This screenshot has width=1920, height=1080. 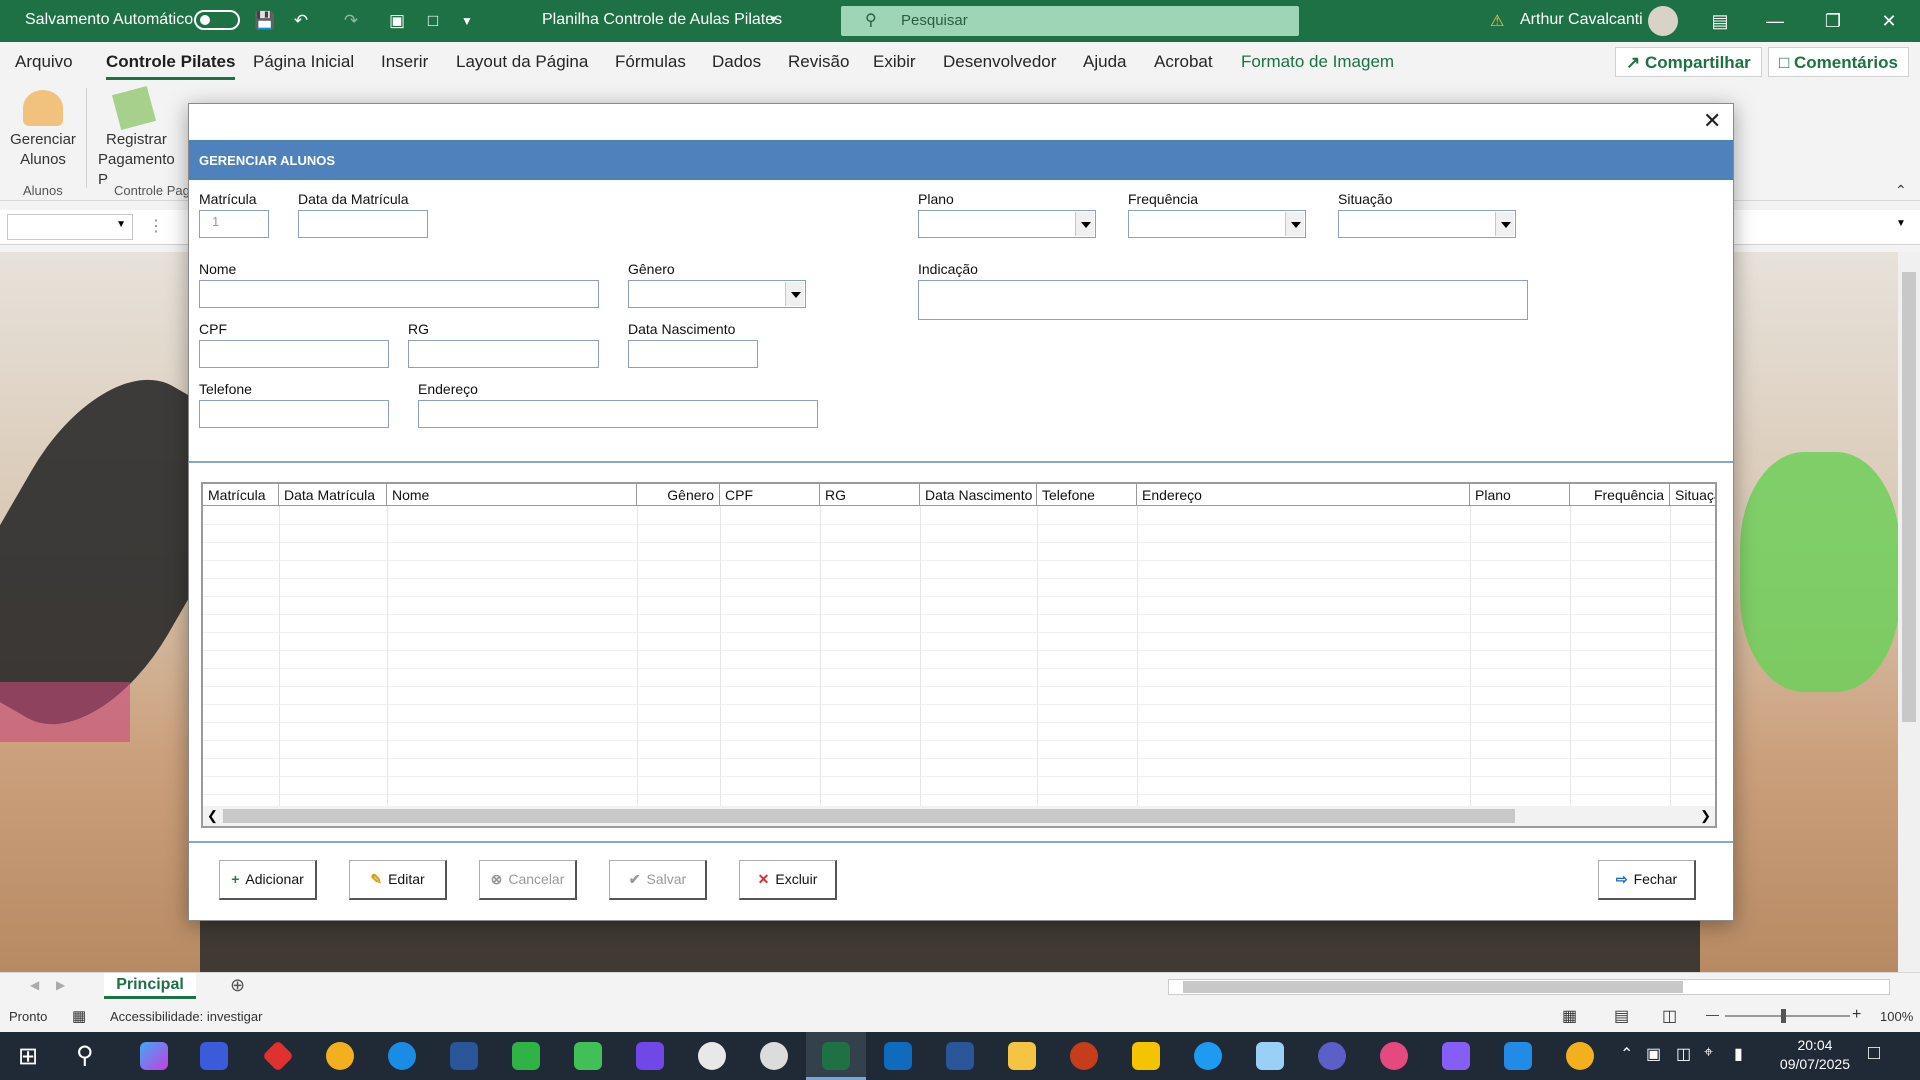 What do you see at coordinates (433, 21) in the screenshot?
I see `new-file-icon: □` at bounding box center [433, 21].